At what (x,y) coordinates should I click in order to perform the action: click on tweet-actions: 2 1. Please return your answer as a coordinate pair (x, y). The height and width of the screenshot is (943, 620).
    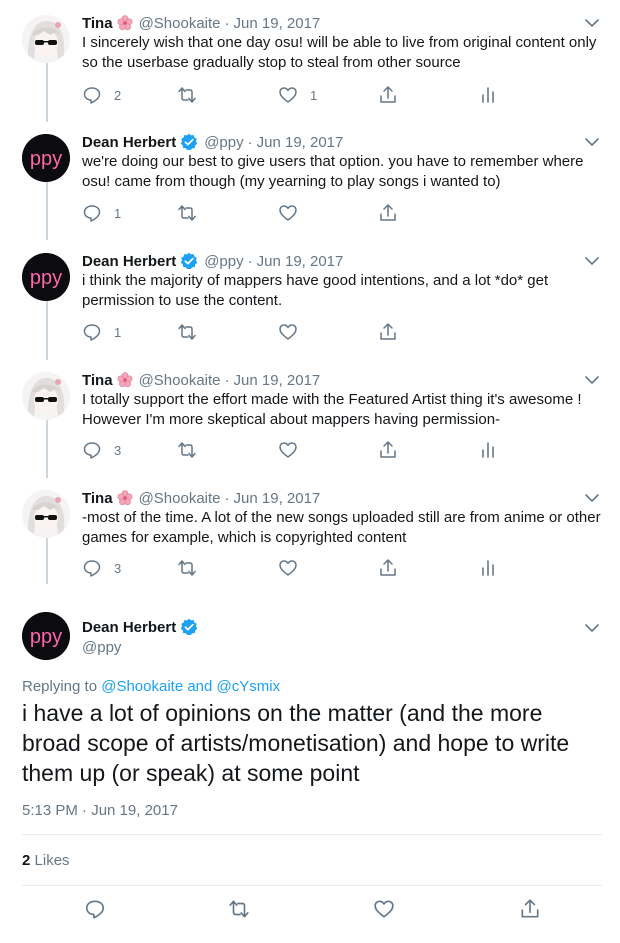
    Looking at the image, I should click on (302, 95).